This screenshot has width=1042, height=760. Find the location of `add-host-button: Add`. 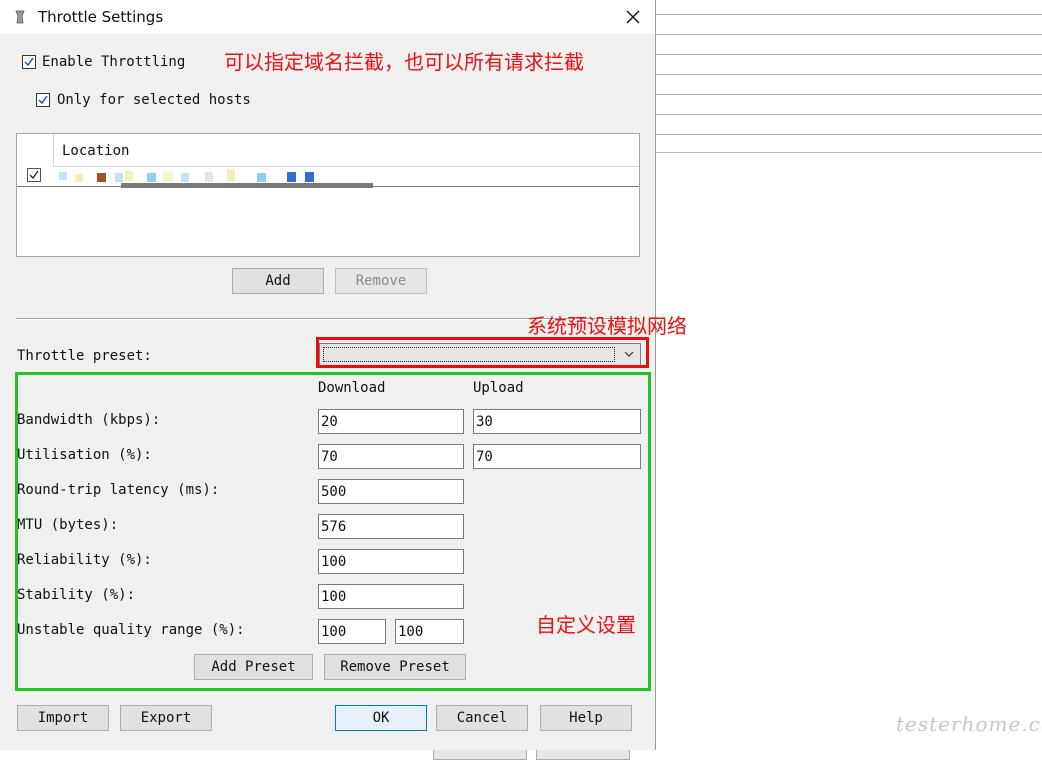

add-host-button: Add is located at coordinates (278, 281).